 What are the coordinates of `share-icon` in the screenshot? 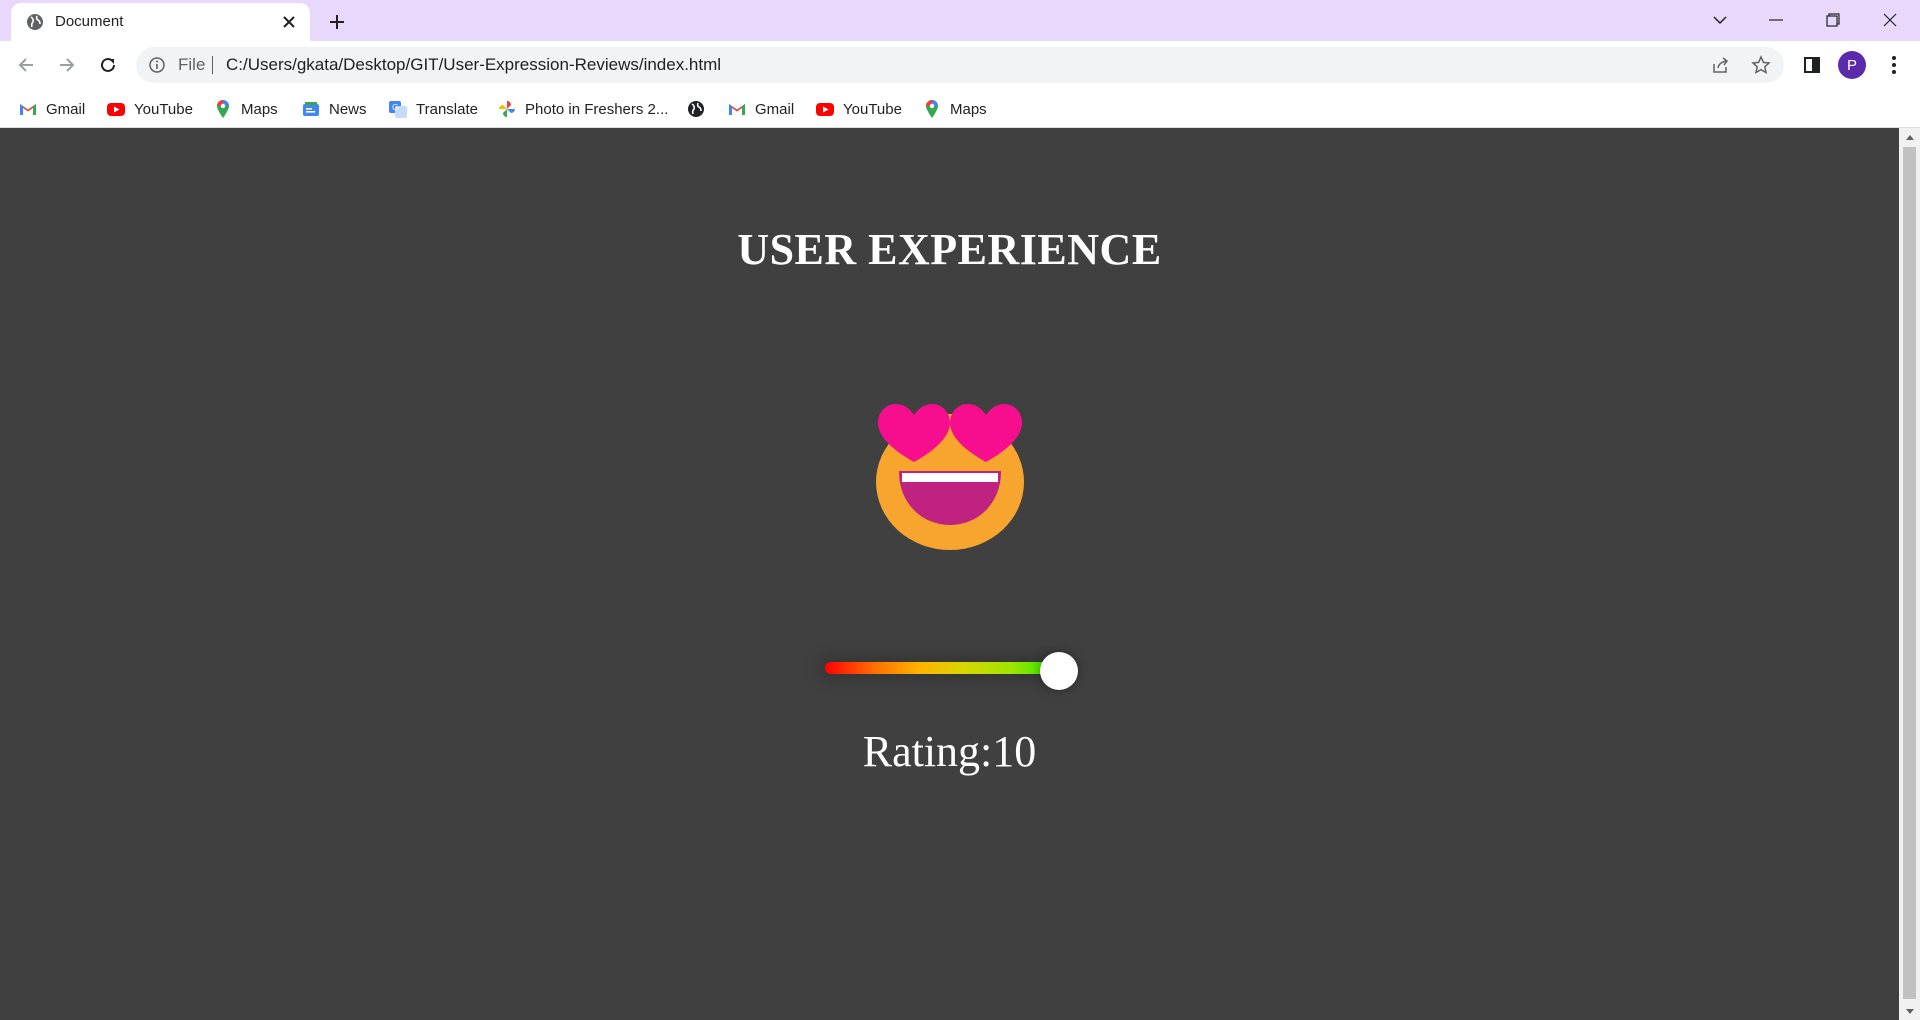 It's located at (1721, 65).